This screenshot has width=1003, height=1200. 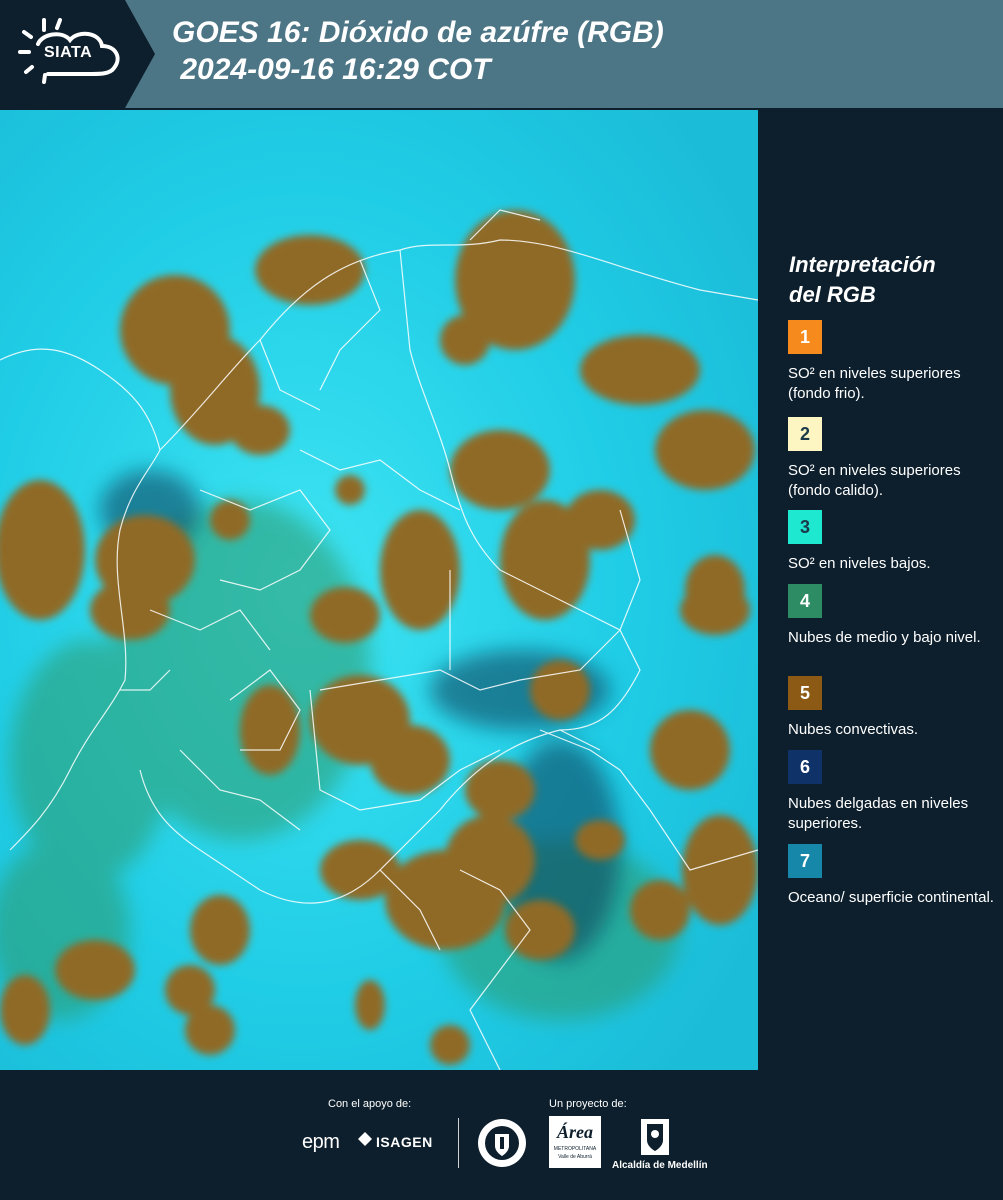 I want to click on medellin-seal-logo, so click(x=502, y=1143).